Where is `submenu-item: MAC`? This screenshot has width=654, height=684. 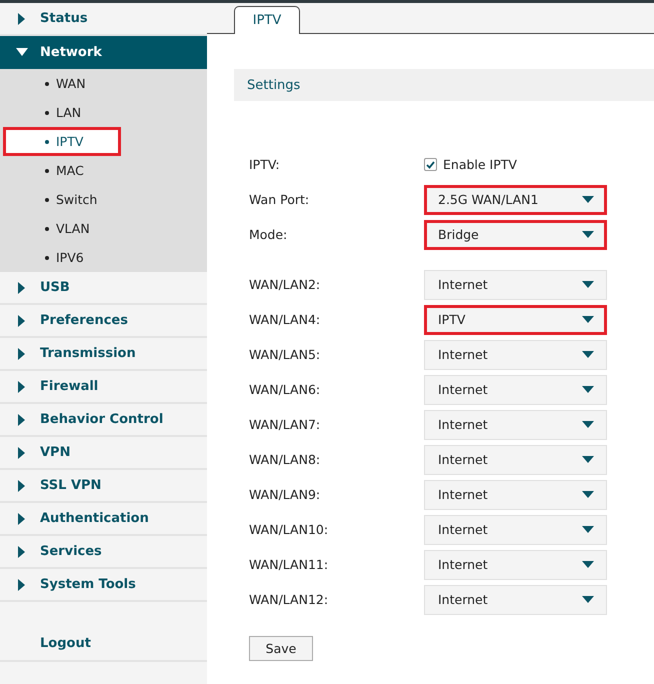
submenu-item: MAC is located at coordinates (103, 170).